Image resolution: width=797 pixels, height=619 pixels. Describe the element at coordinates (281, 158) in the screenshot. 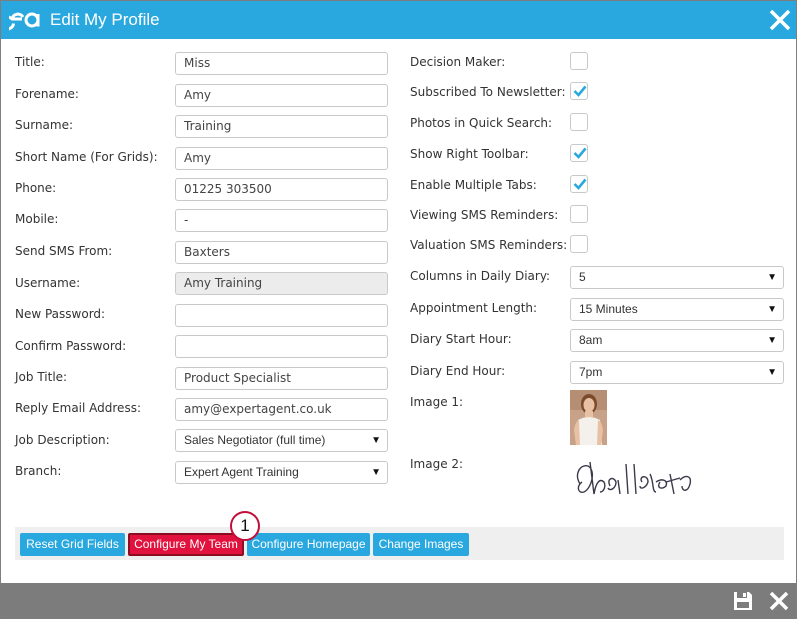

I see `short-name-input: Amy` at that location.